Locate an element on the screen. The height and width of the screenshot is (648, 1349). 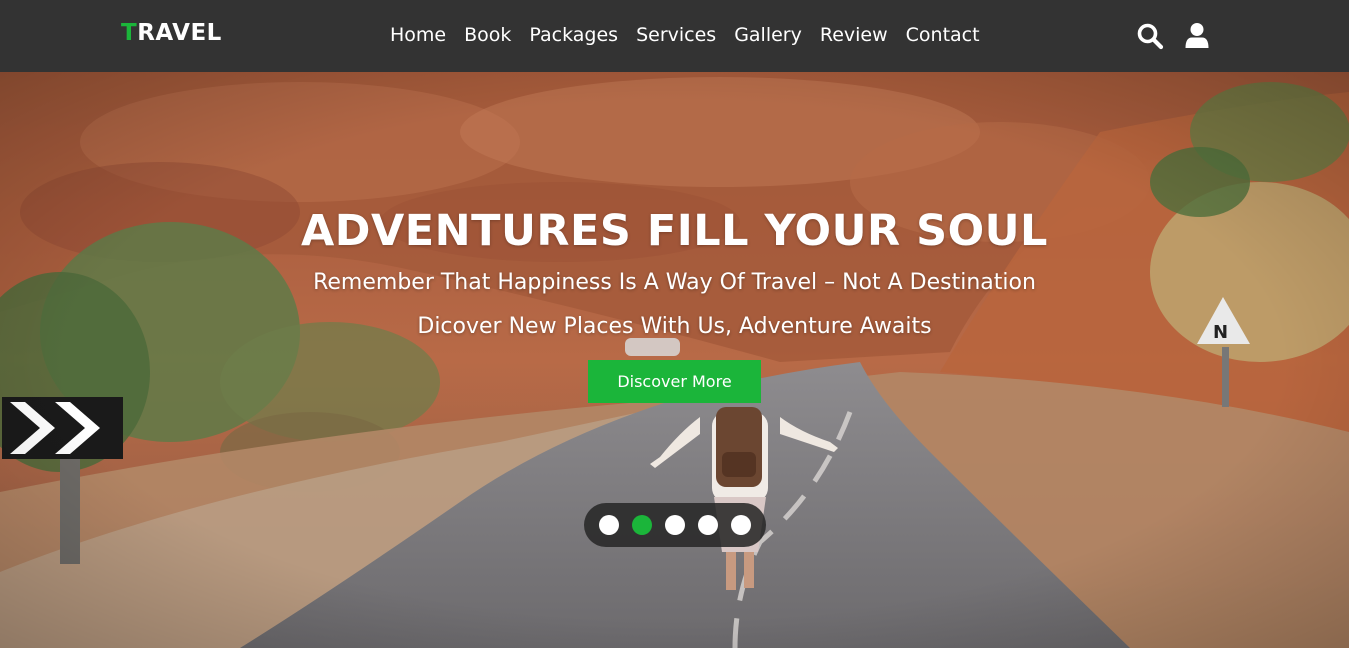
nav-link-home: Home is located at coordinates (418, 35).